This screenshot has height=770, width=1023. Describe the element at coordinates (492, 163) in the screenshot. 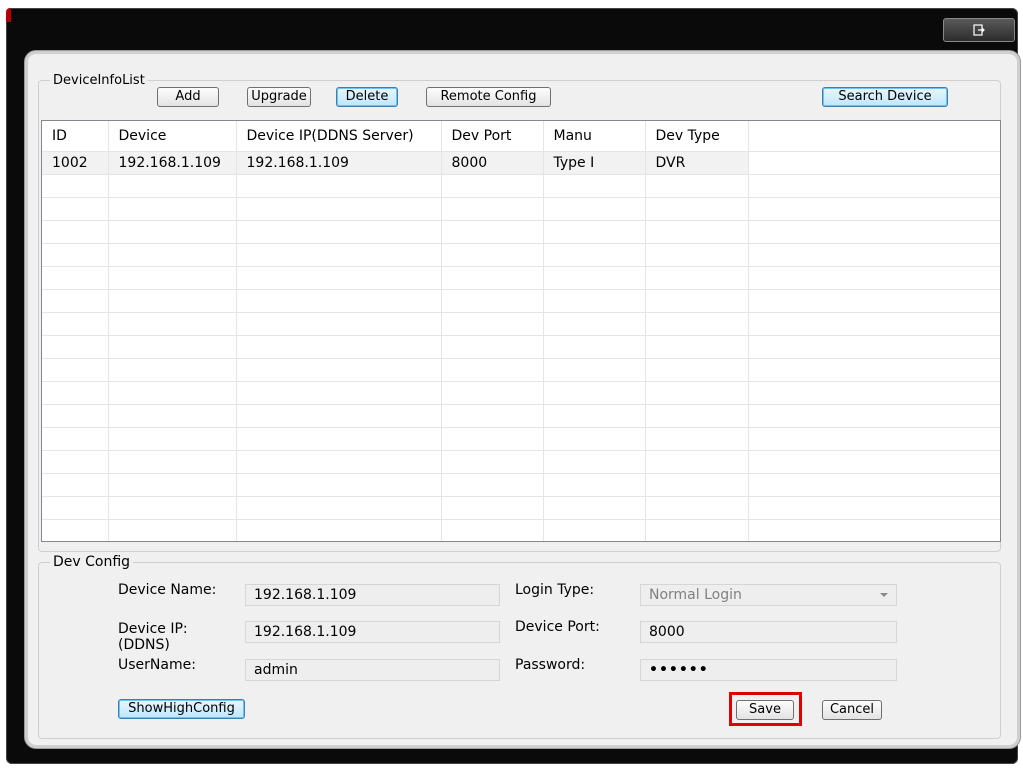

I see `cell-dev-port: 8000` at that location.